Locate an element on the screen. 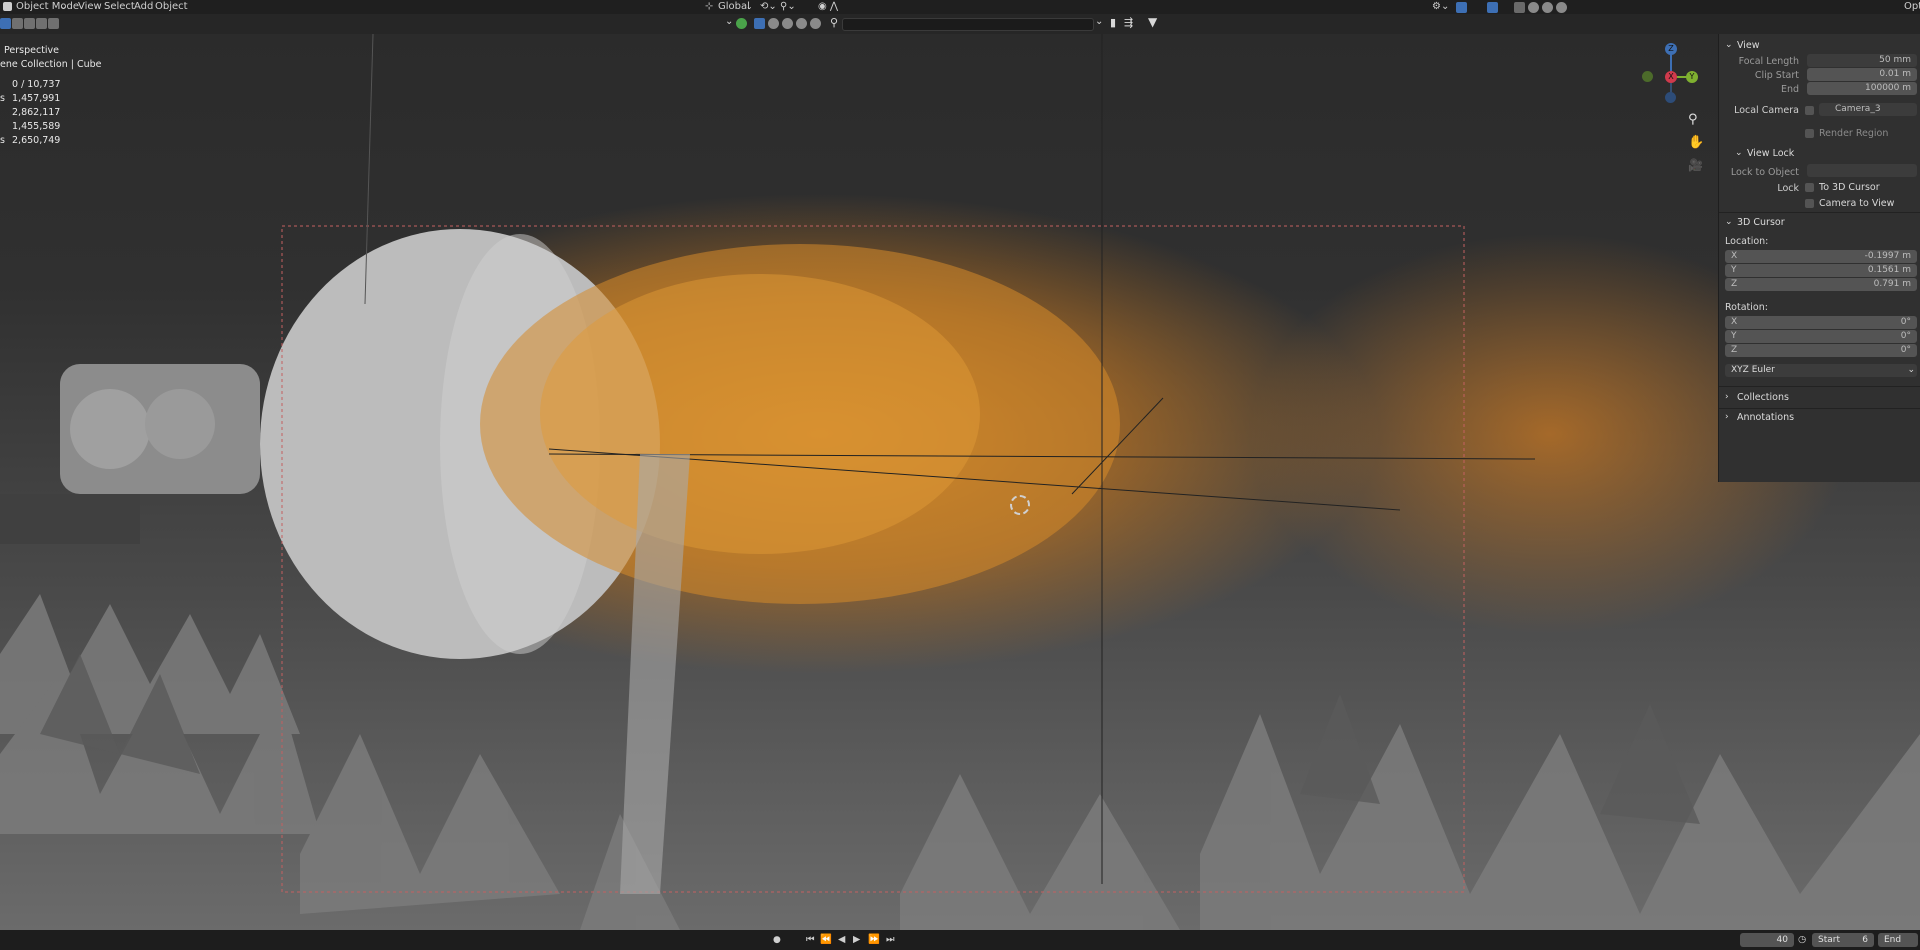 This screenshot has width=1920, height=950. zoom-icon: ⚲ is located at coordinates (1693, 119).